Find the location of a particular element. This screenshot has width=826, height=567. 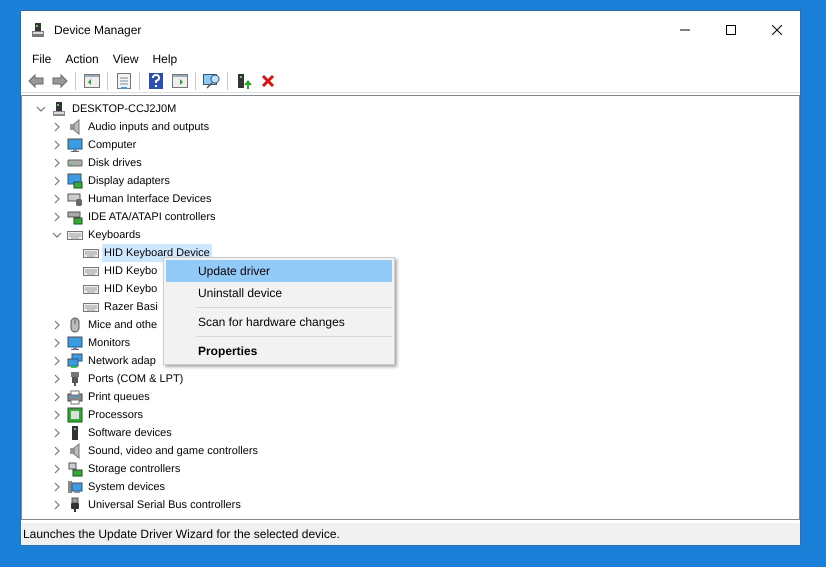

tree-item: Storage controllers is located at coordinates (134, 469).